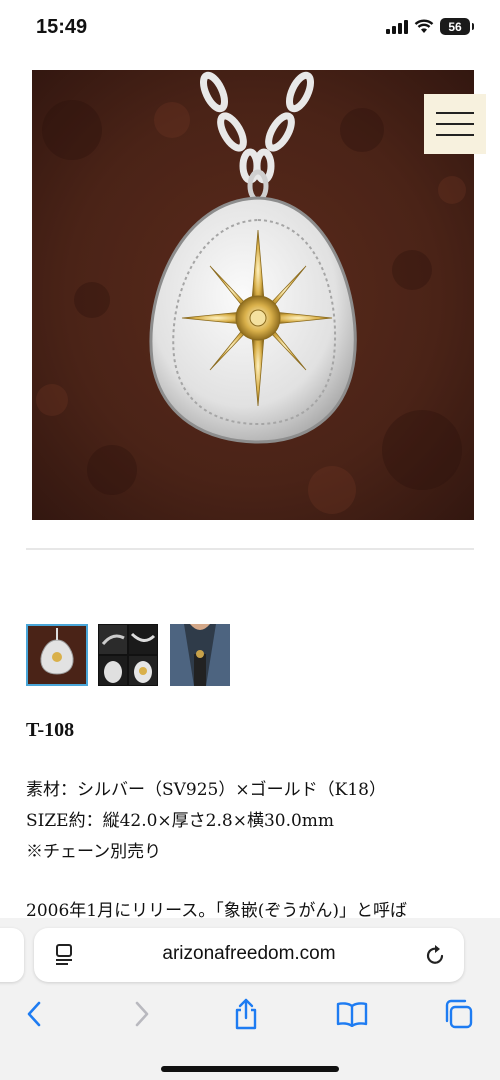 The height and width of the screenshot is (1080, 500). Describe the element at coordinates (250, 1069) in the screenshot. I see `home-indicator` at that location.